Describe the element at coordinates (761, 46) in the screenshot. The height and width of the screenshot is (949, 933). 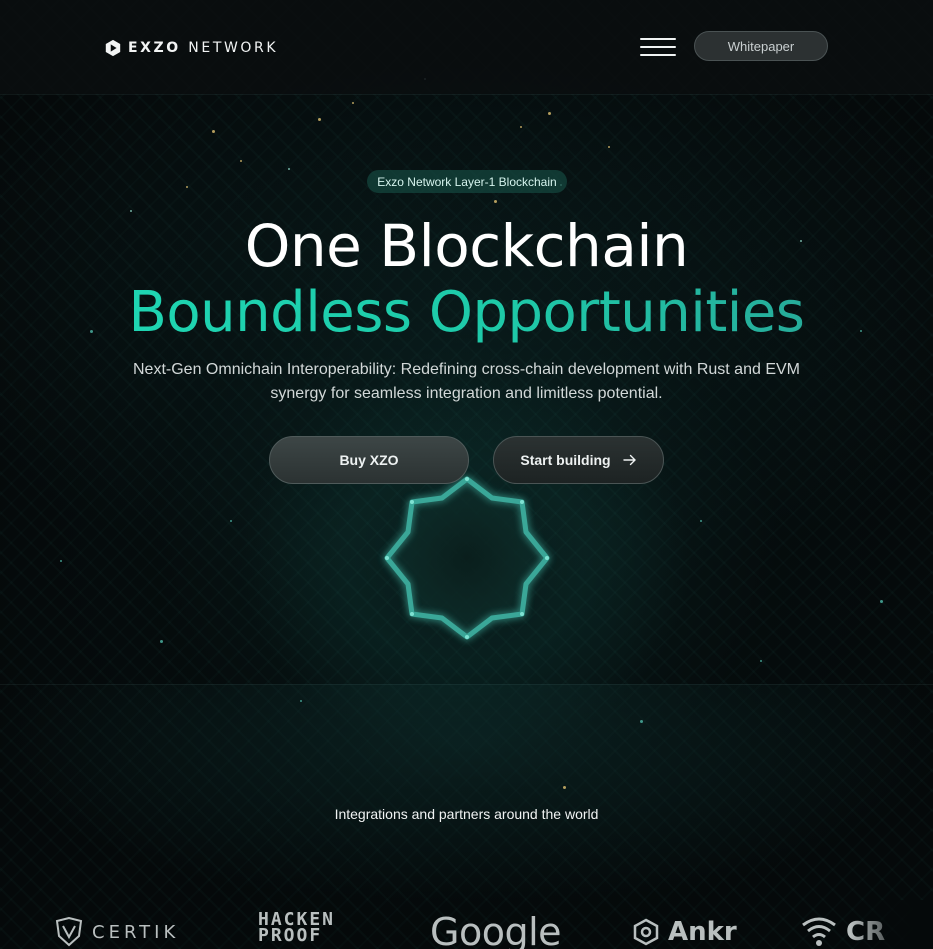
I see `whitepaper-button: Whitepaper` at that location.